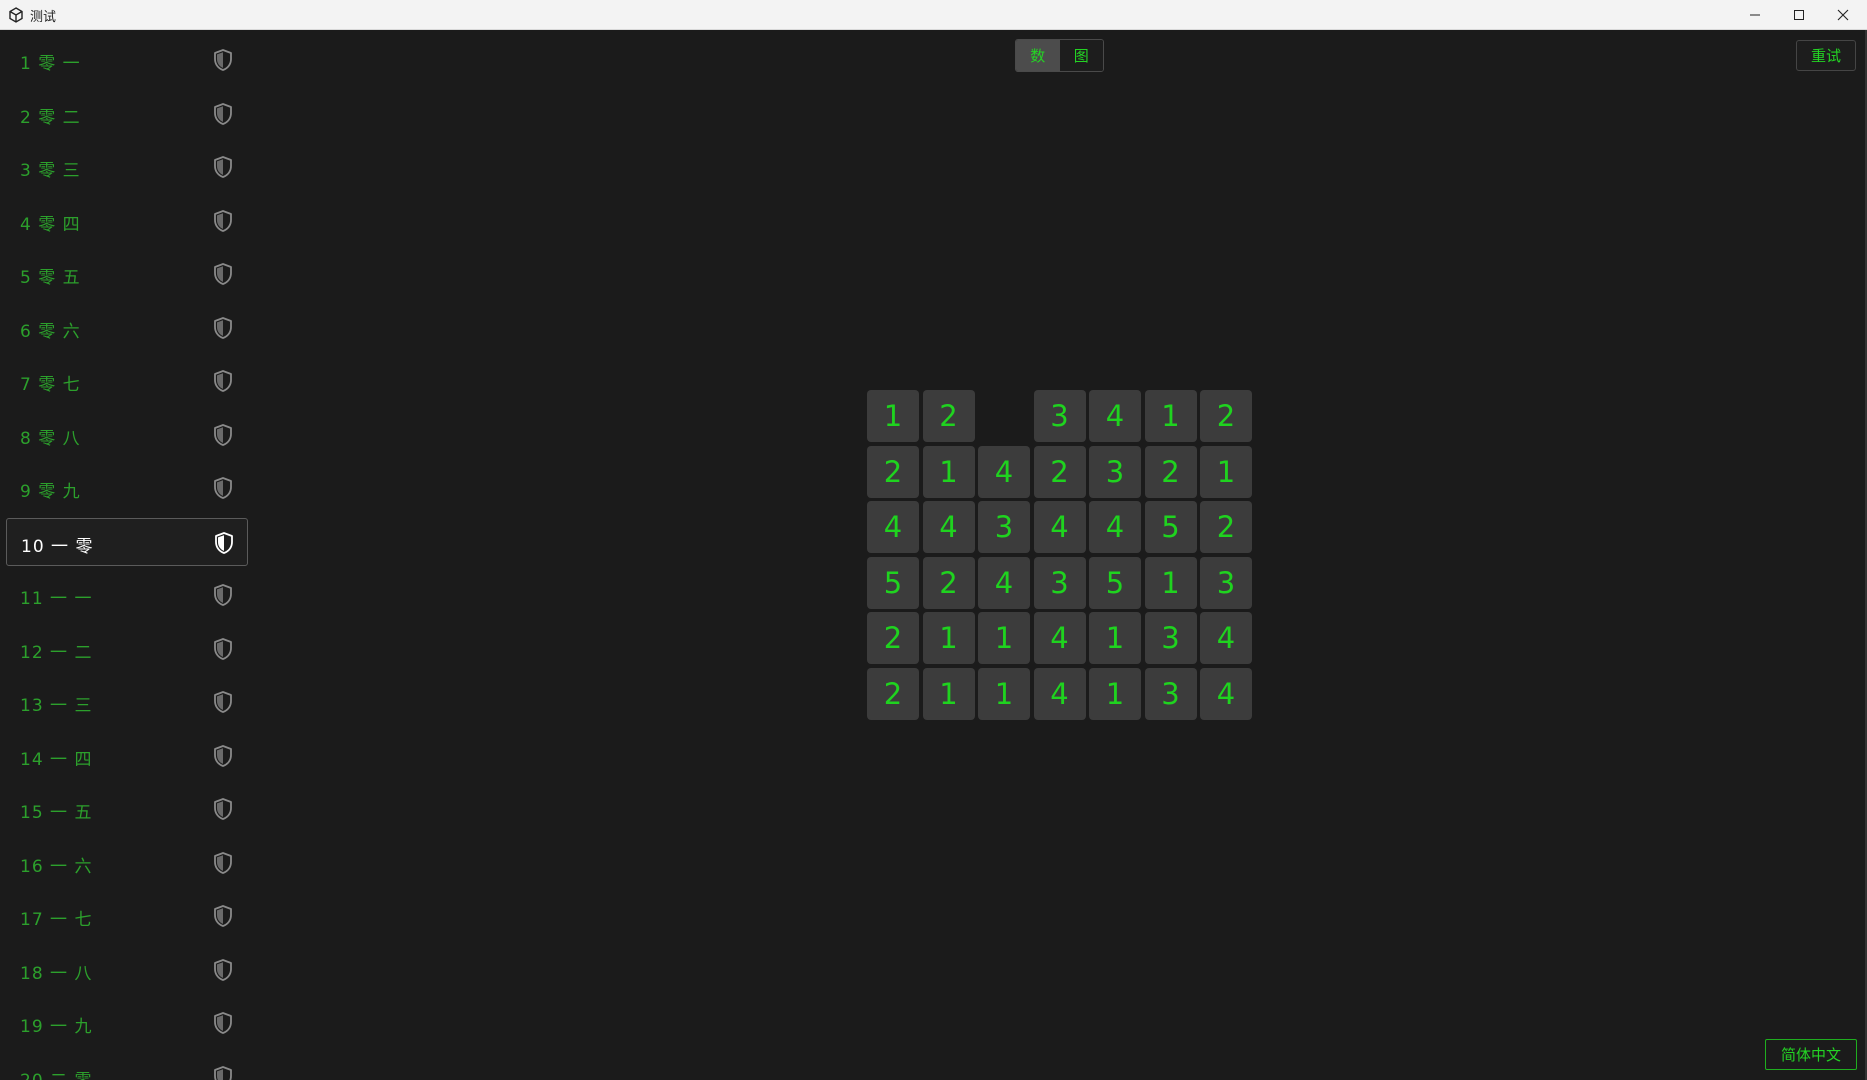 The height and width of the screenshot is (1080, 1867). I want to click on level-label: 12 一 二, so click(56, 652).